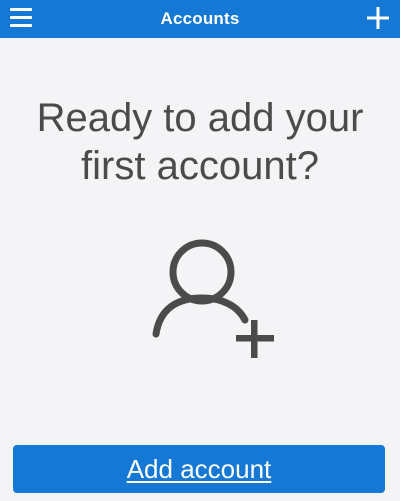 This screenshot has width=400, height=501. I want to click on headline-line-2: first account?, so click(200, 166).